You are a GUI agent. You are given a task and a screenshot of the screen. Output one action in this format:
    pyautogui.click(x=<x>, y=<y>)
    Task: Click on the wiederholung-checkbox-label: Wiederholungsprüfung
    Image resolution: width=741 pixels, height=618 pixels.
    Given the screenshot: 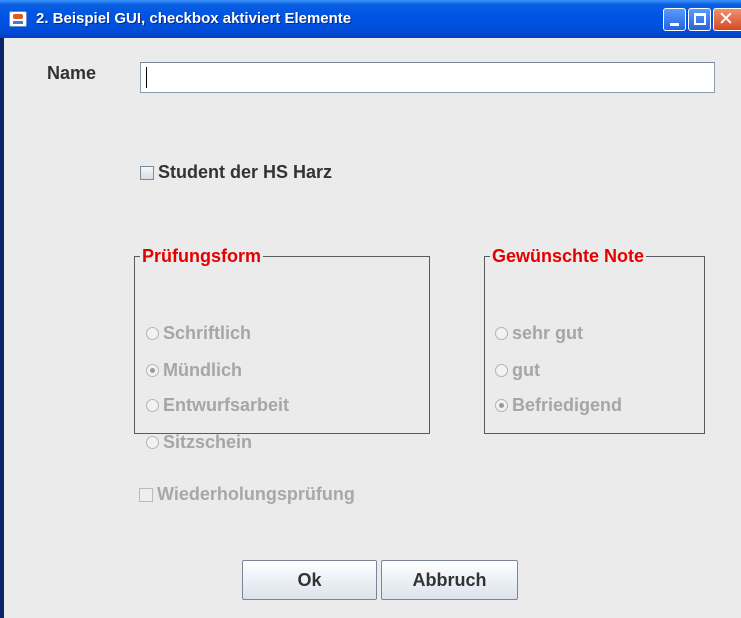 What is the action you would take?
    pyautogui.click(x=256, y=494)
    